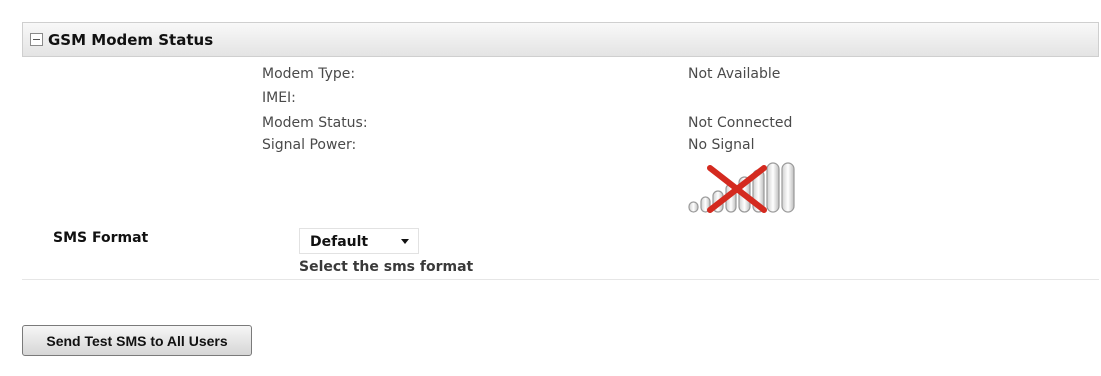 Image resolution: width=1101 pixels, height=376 pixels. I want to click on divider, so click(560, 279).